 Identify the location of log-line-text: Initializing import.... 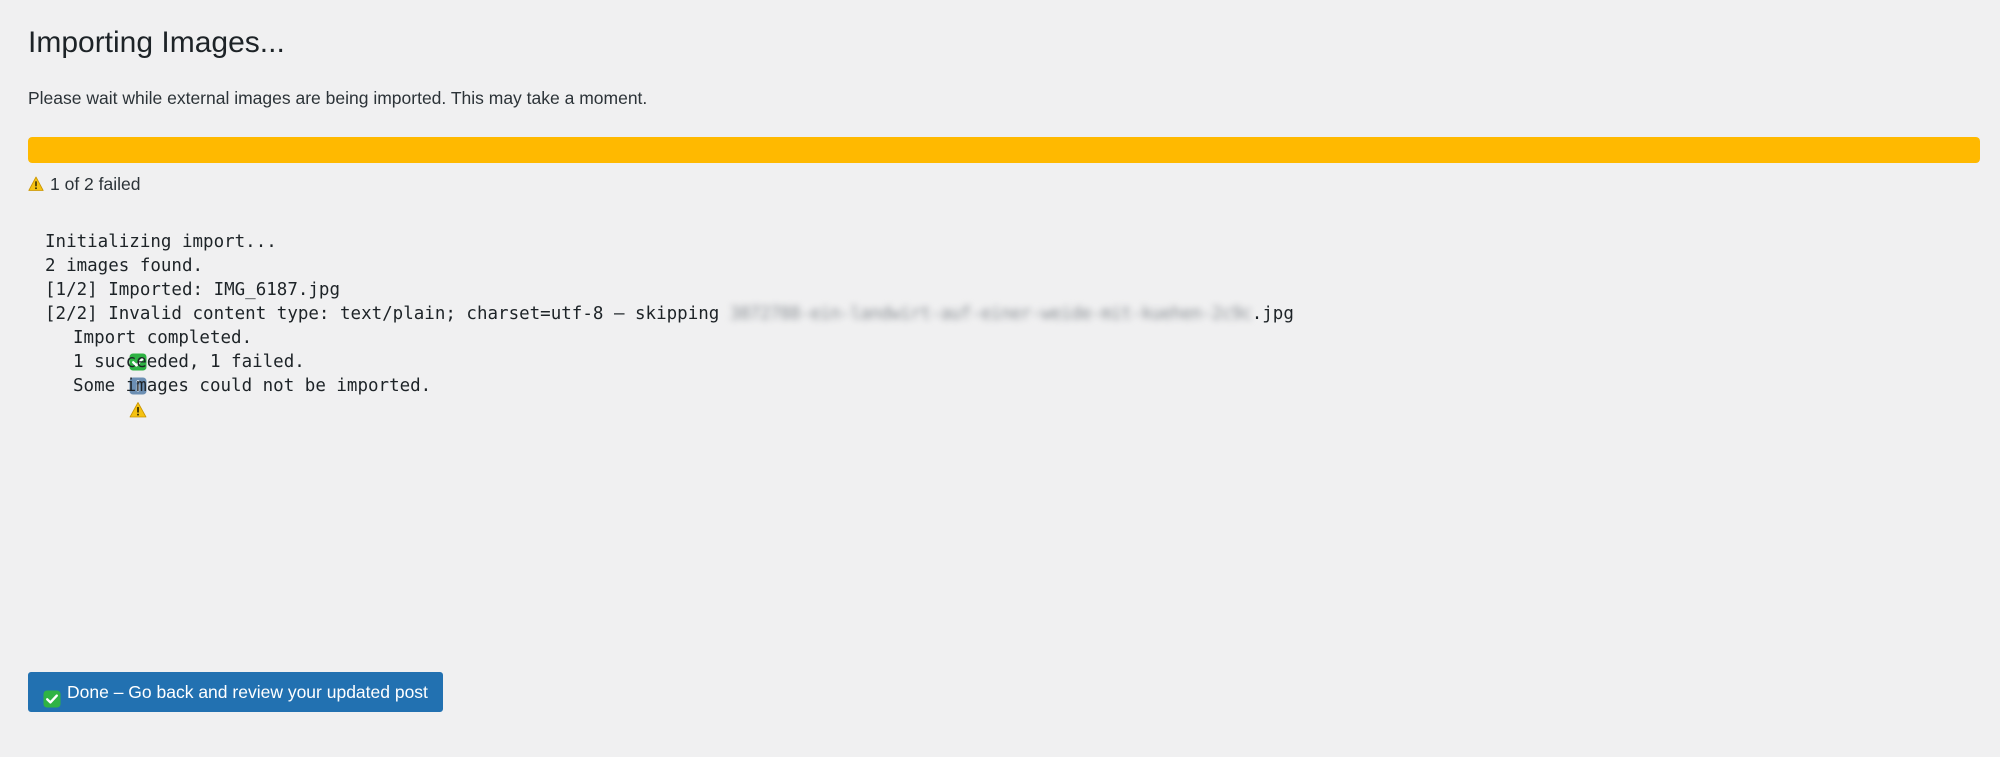
(161, 242).